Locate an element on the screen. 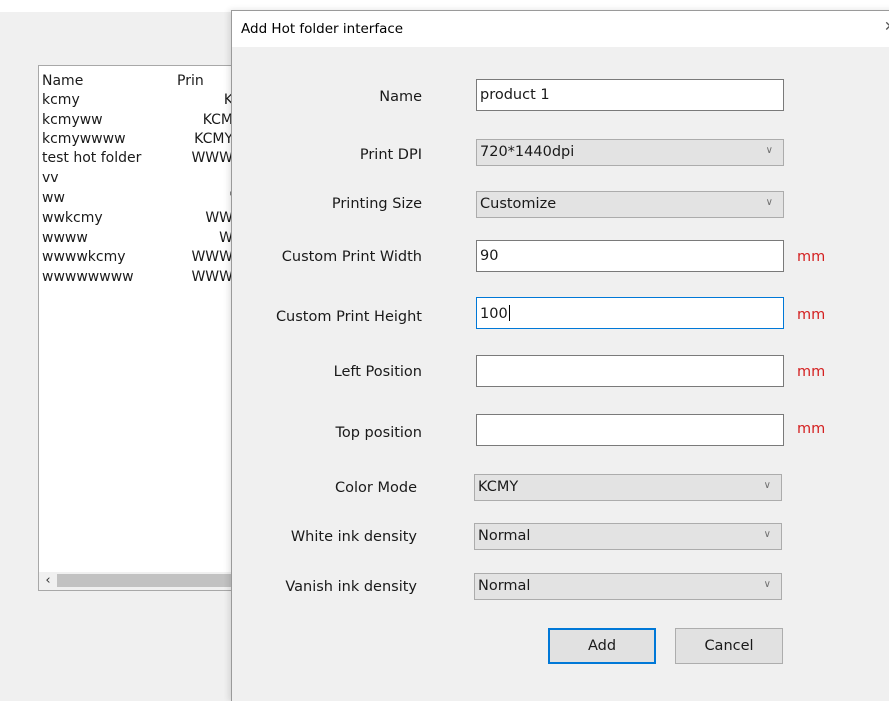 This screenshot has width=889, height=701. horizontal-scrollbar: ‹ is located at coordinates (138, 581).